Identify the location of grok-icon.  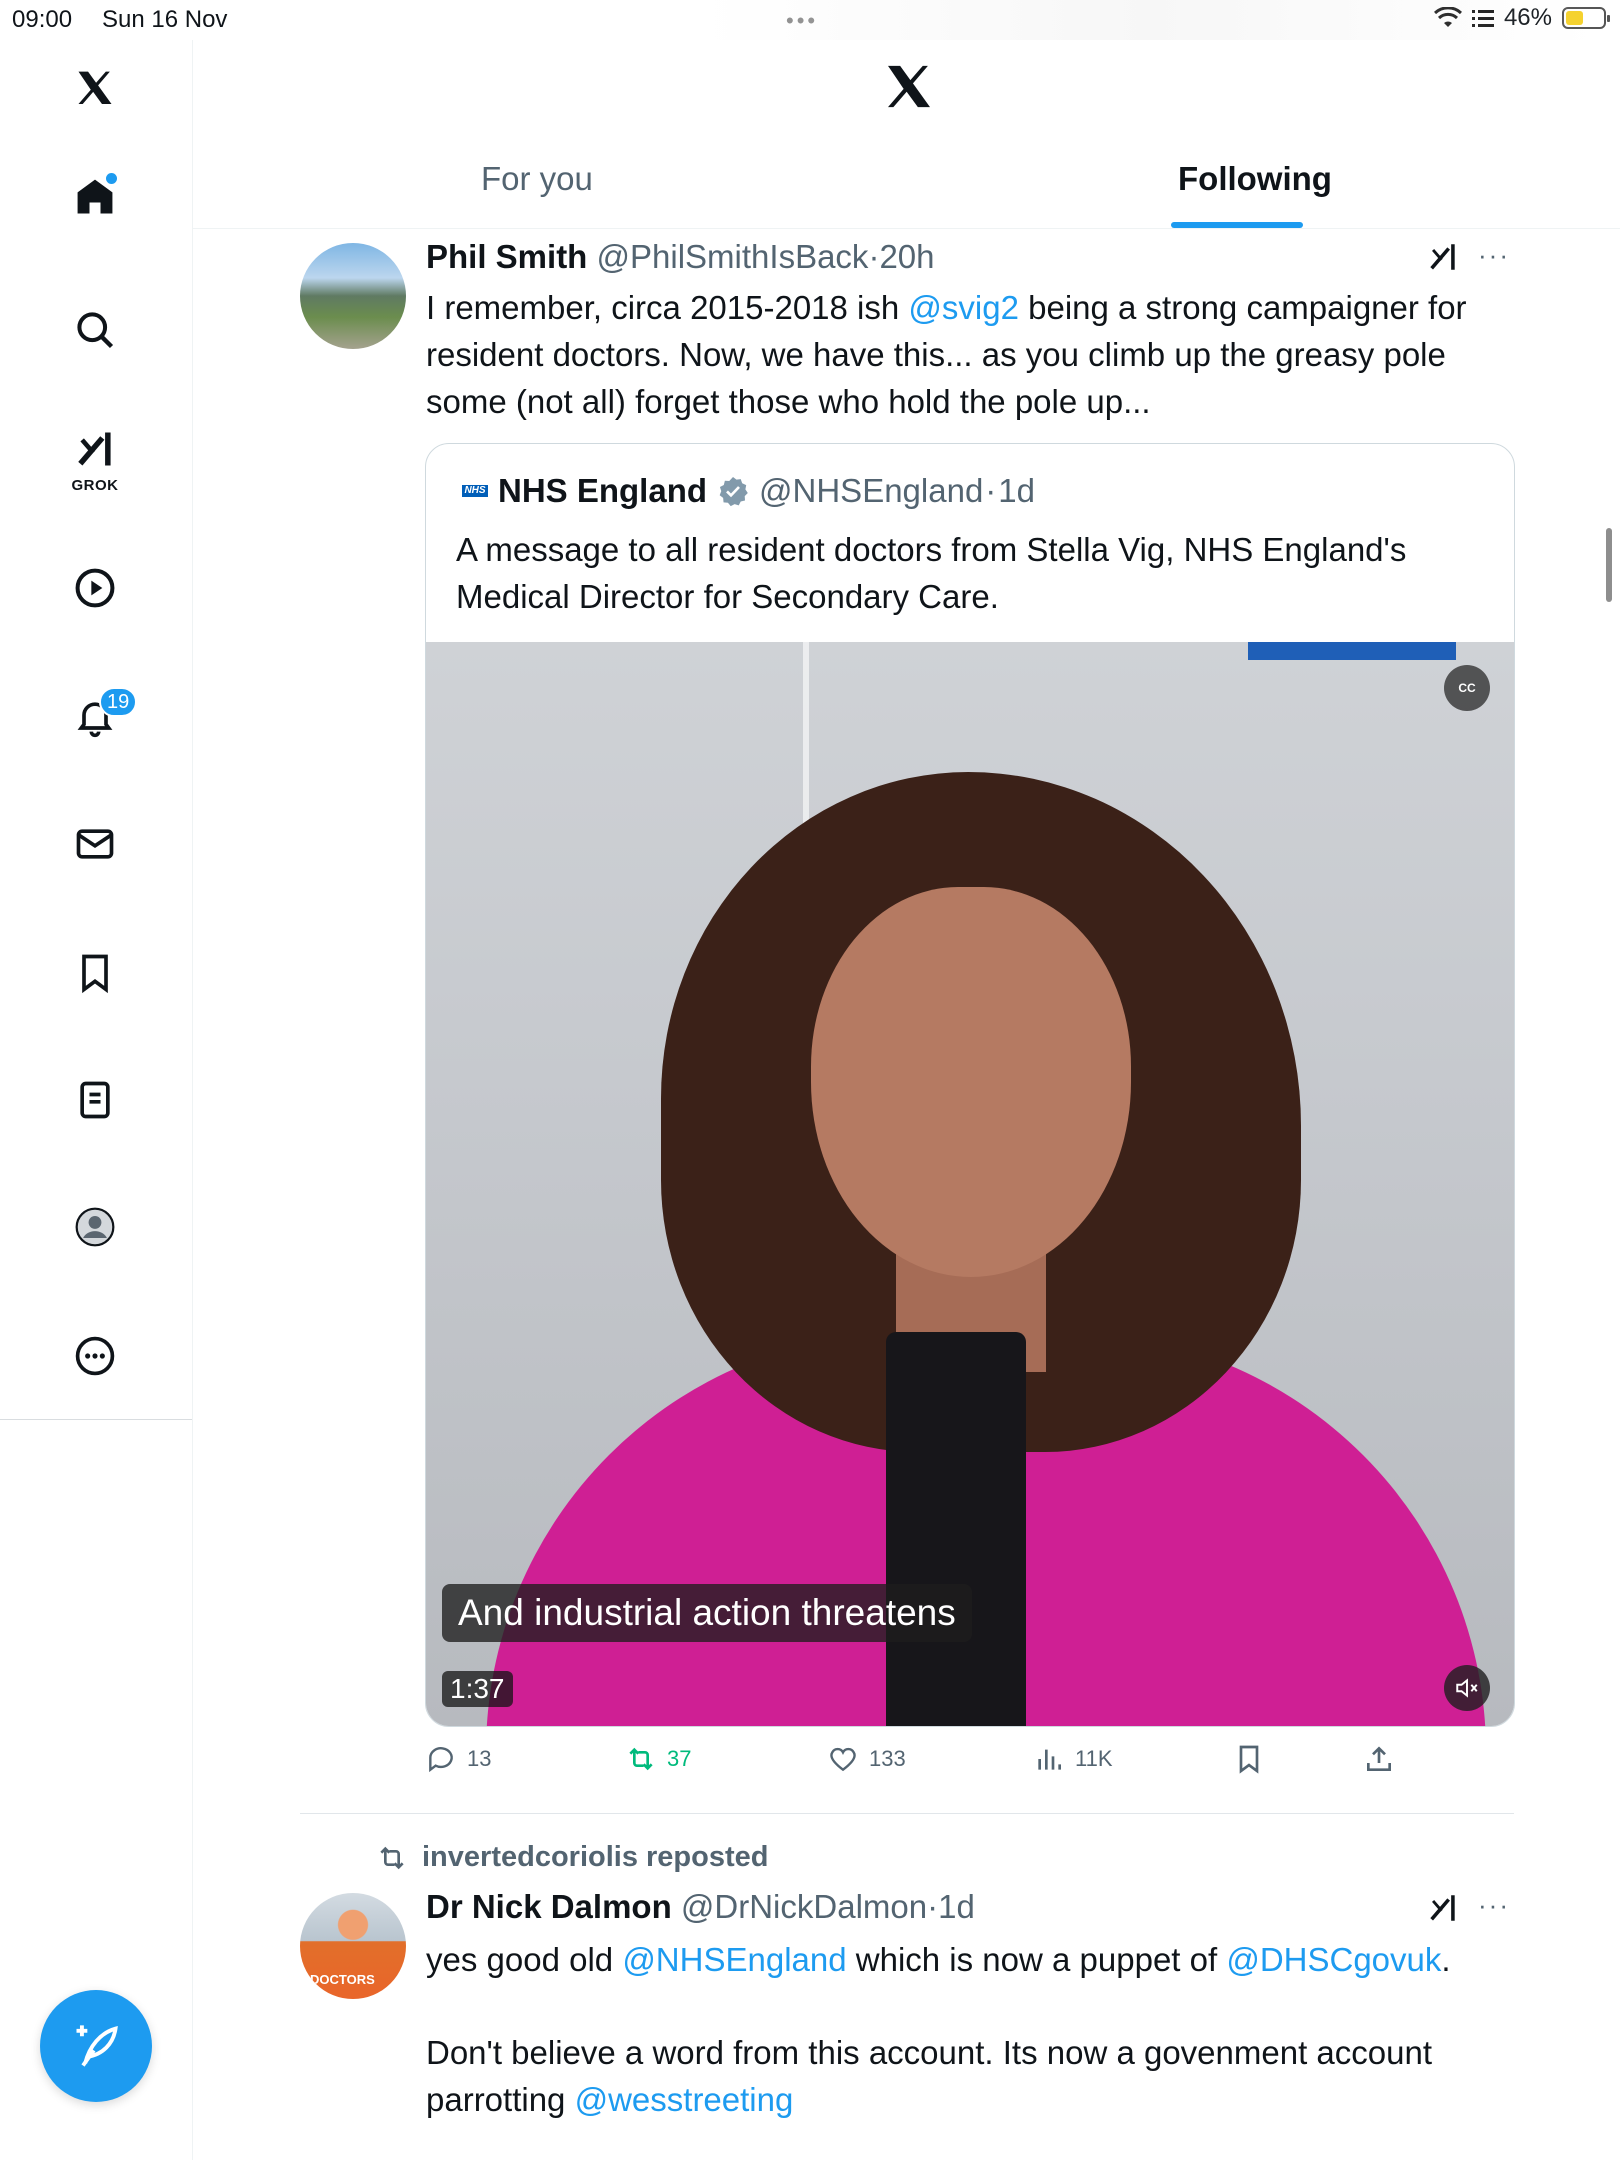
(95, 449).